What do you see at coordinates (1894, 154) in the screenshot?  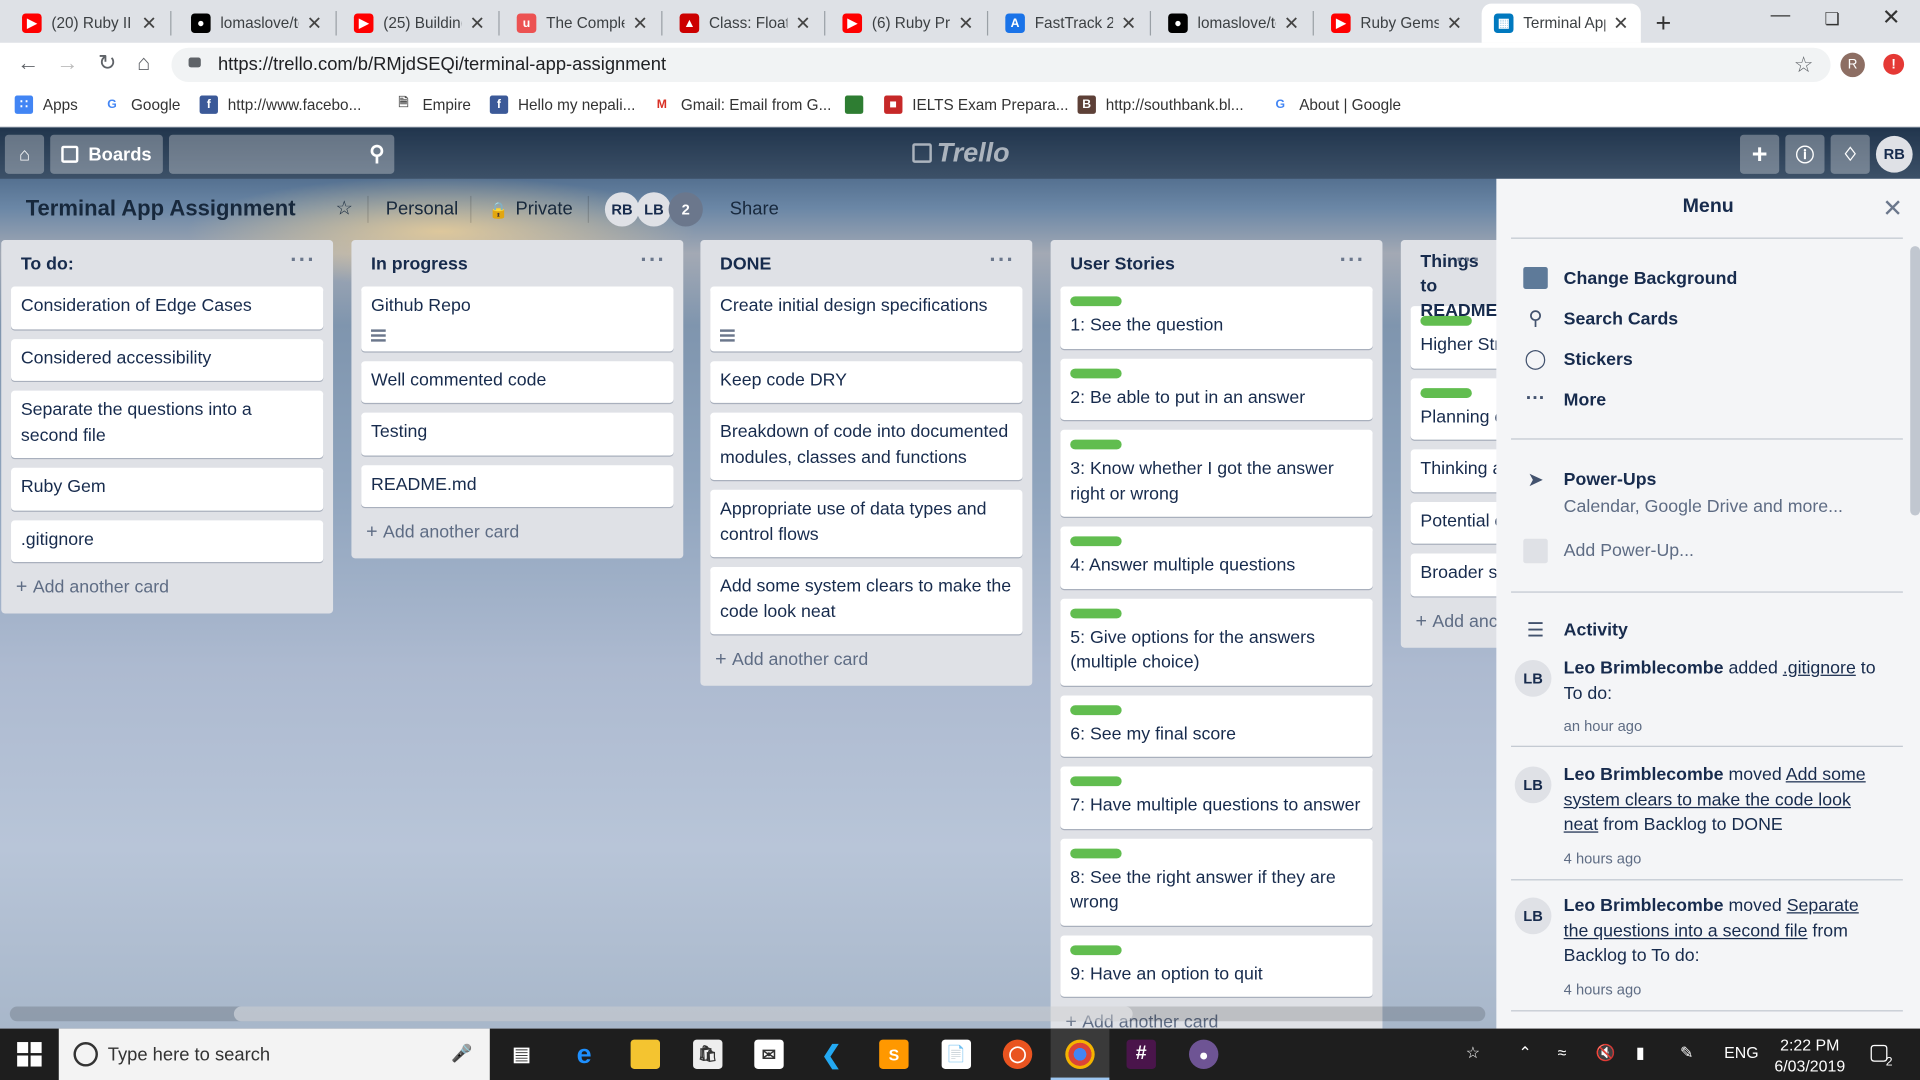 I see `user-avatar: RB` at bounding box center [1894, 154].